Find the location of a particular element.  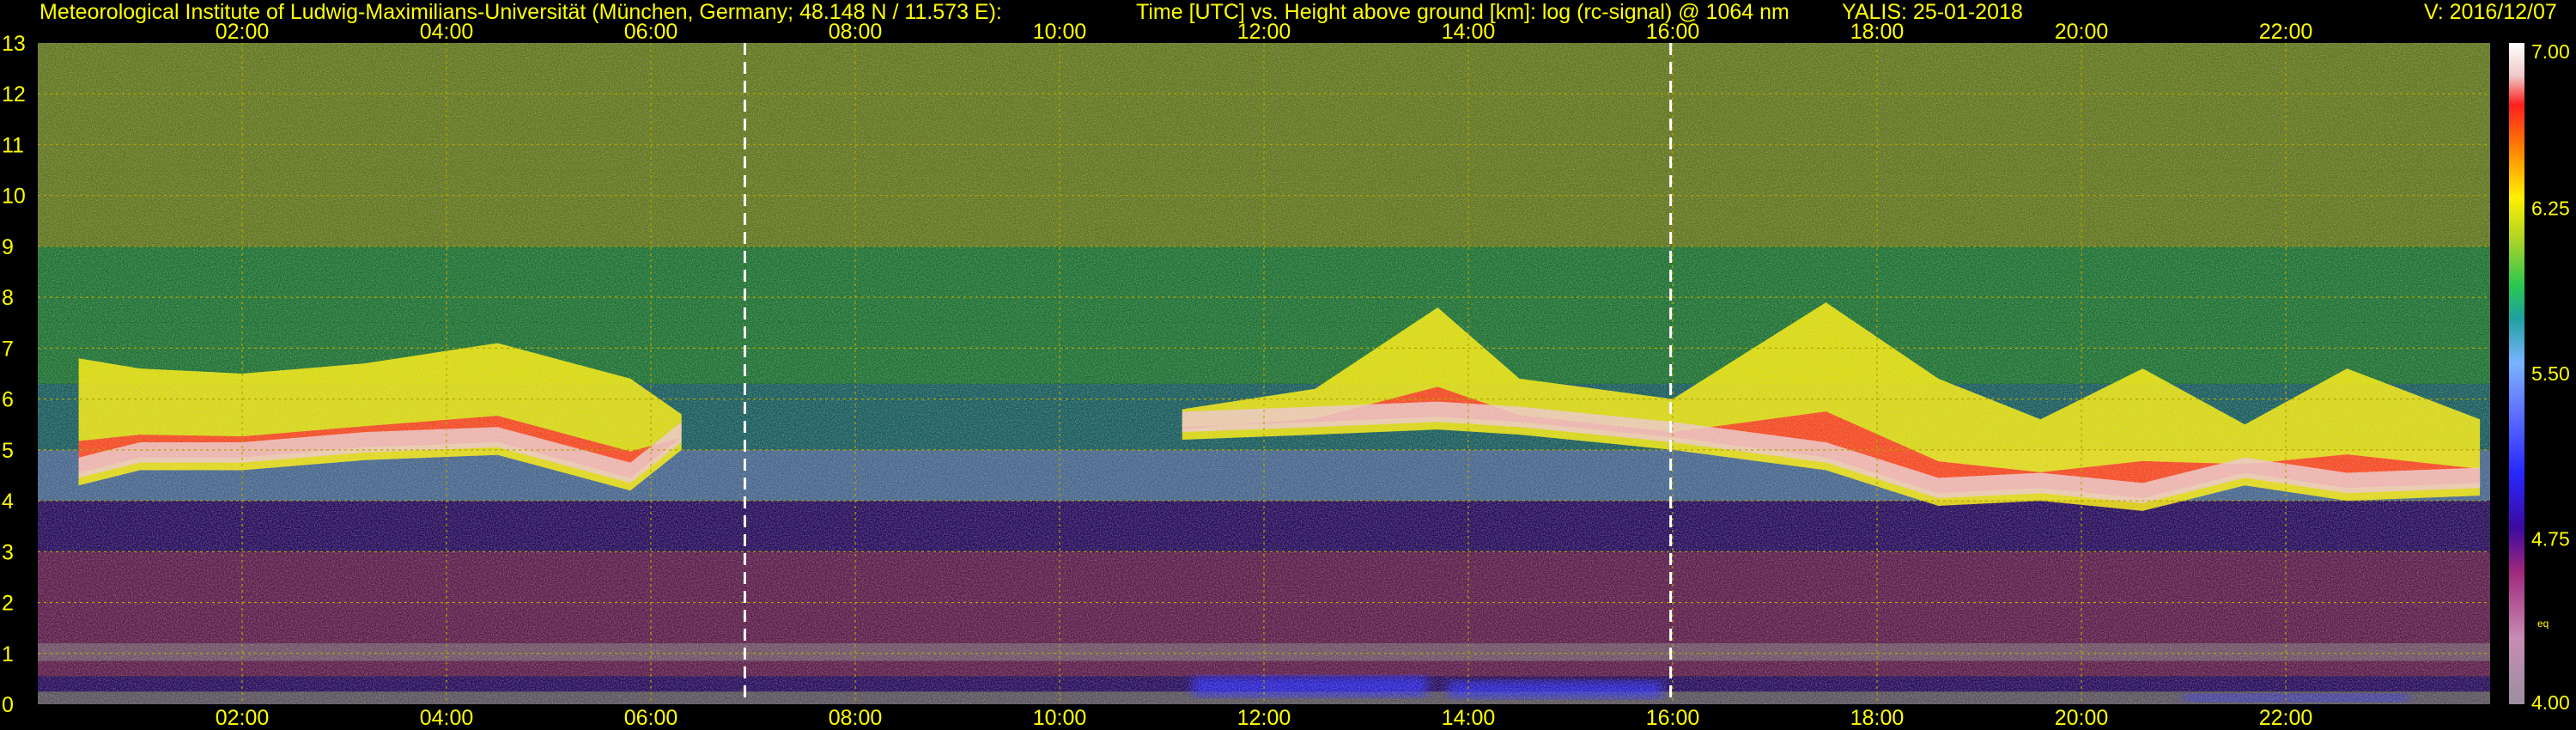

y-tick-label: 0 is located at coordinates (8, 705).